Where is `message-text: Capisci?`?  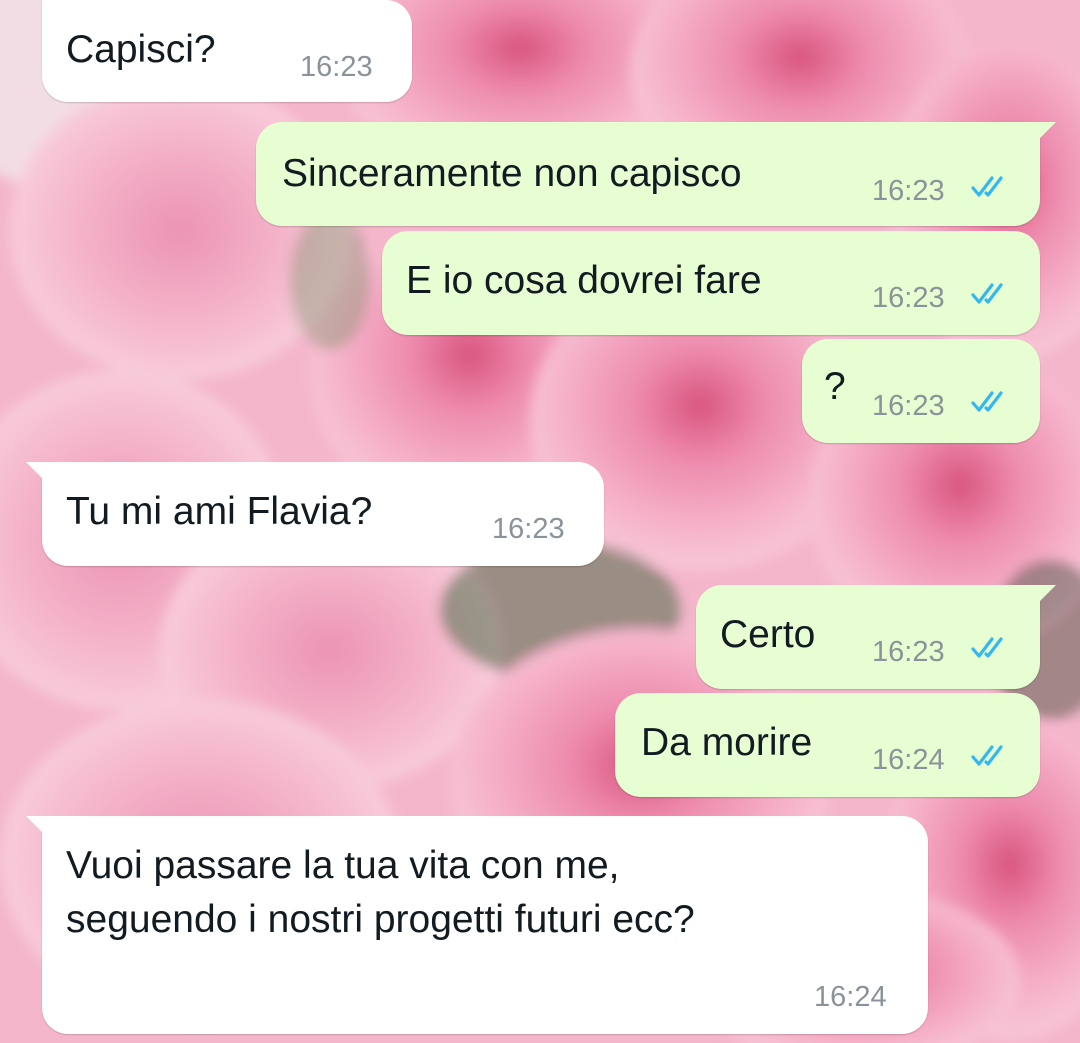
message-text: Capisci? is located at coordinates (141, 49).